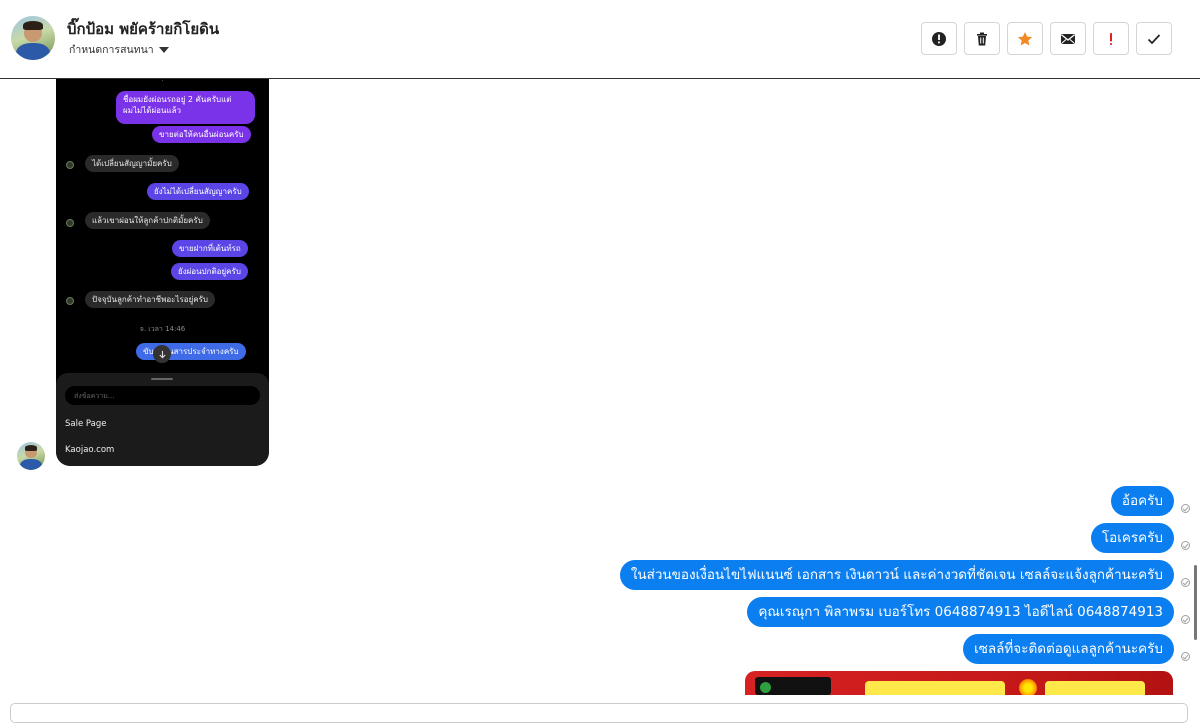  Describe the element at coordinates (198, 191) in the screenshot. I see `screenshot-bubble: ยังไม่ได้เปลี่ยนสัญญาครับ` at that location.